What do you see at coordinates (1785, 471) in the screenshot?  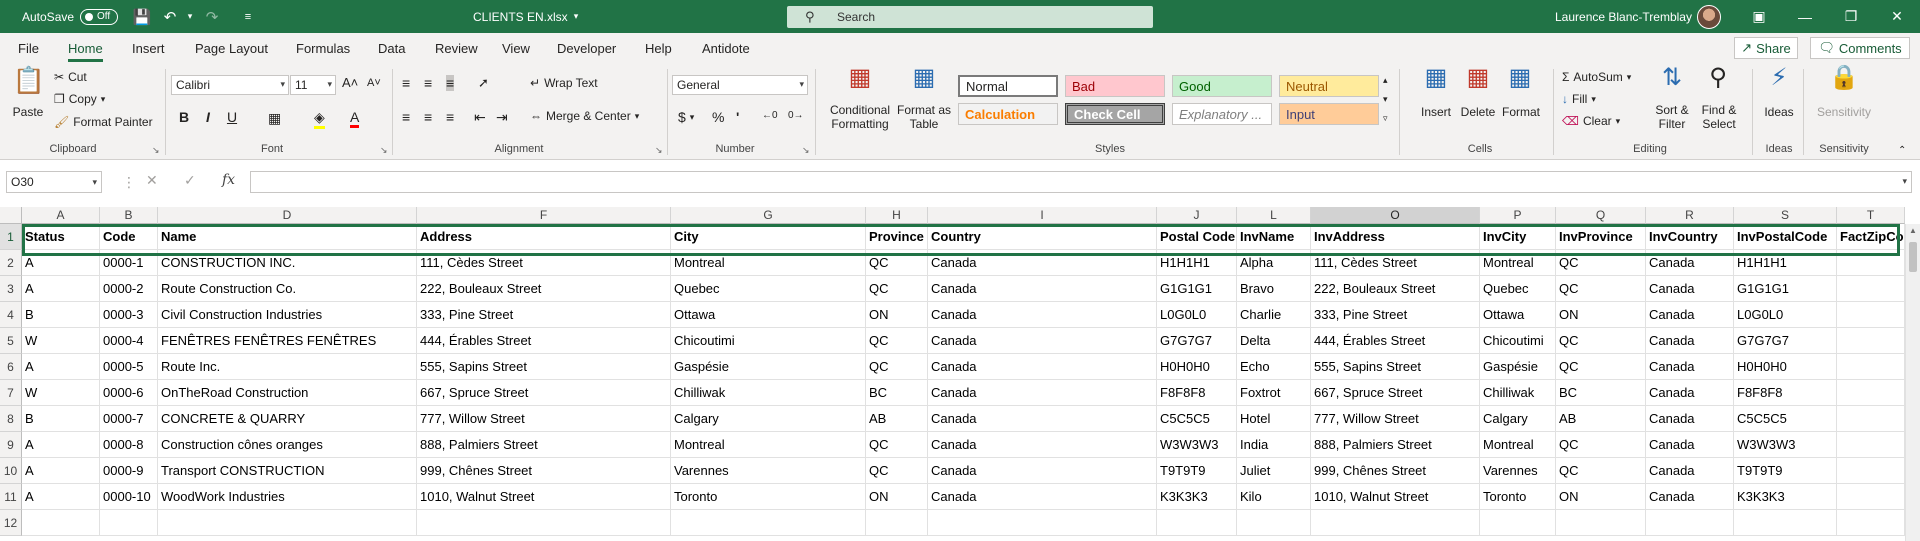 I see `table-cell: T9T9T9` at bounding box center [1785, 471].